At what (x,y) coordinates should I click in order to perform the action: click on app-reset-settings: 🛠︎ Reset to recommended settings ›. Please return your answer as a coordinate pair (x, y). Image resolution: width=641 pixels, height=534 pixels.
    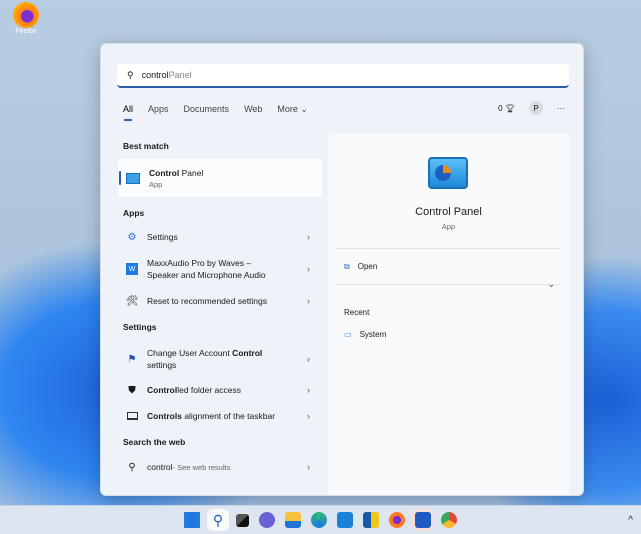
    Looking at the image, I should click on (220, 301).